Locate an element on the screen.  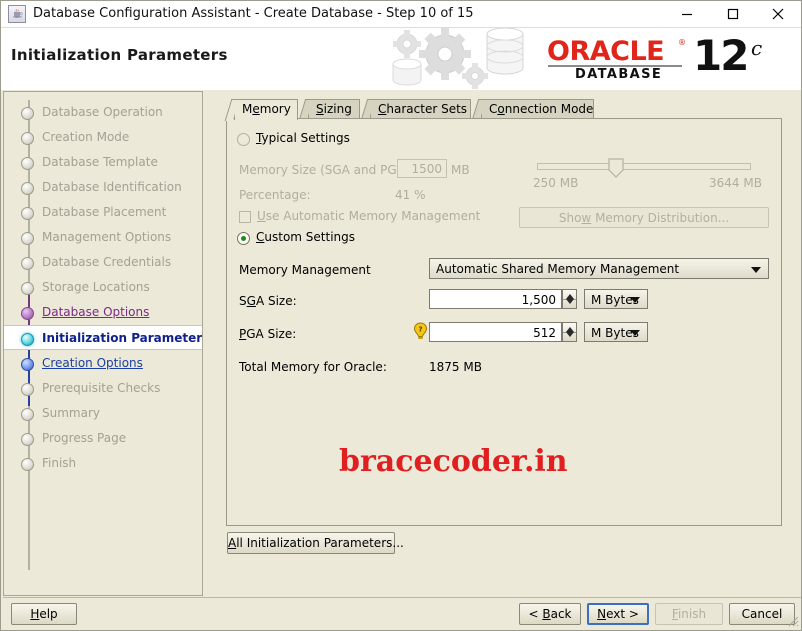
close-icon is located at coordinates (777, 14).